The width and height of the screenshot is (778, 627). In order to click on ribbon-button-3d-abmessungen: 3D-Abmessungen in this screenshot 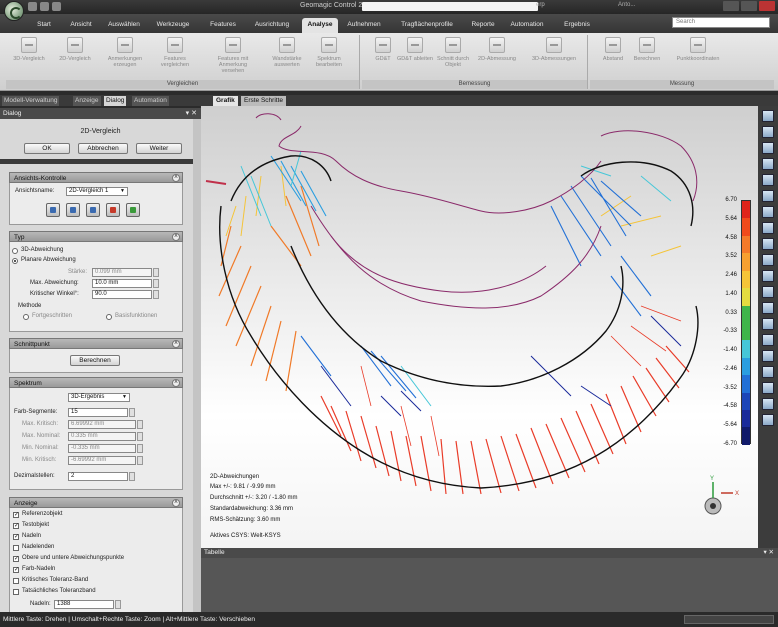, I will do `click(554, 57)`.